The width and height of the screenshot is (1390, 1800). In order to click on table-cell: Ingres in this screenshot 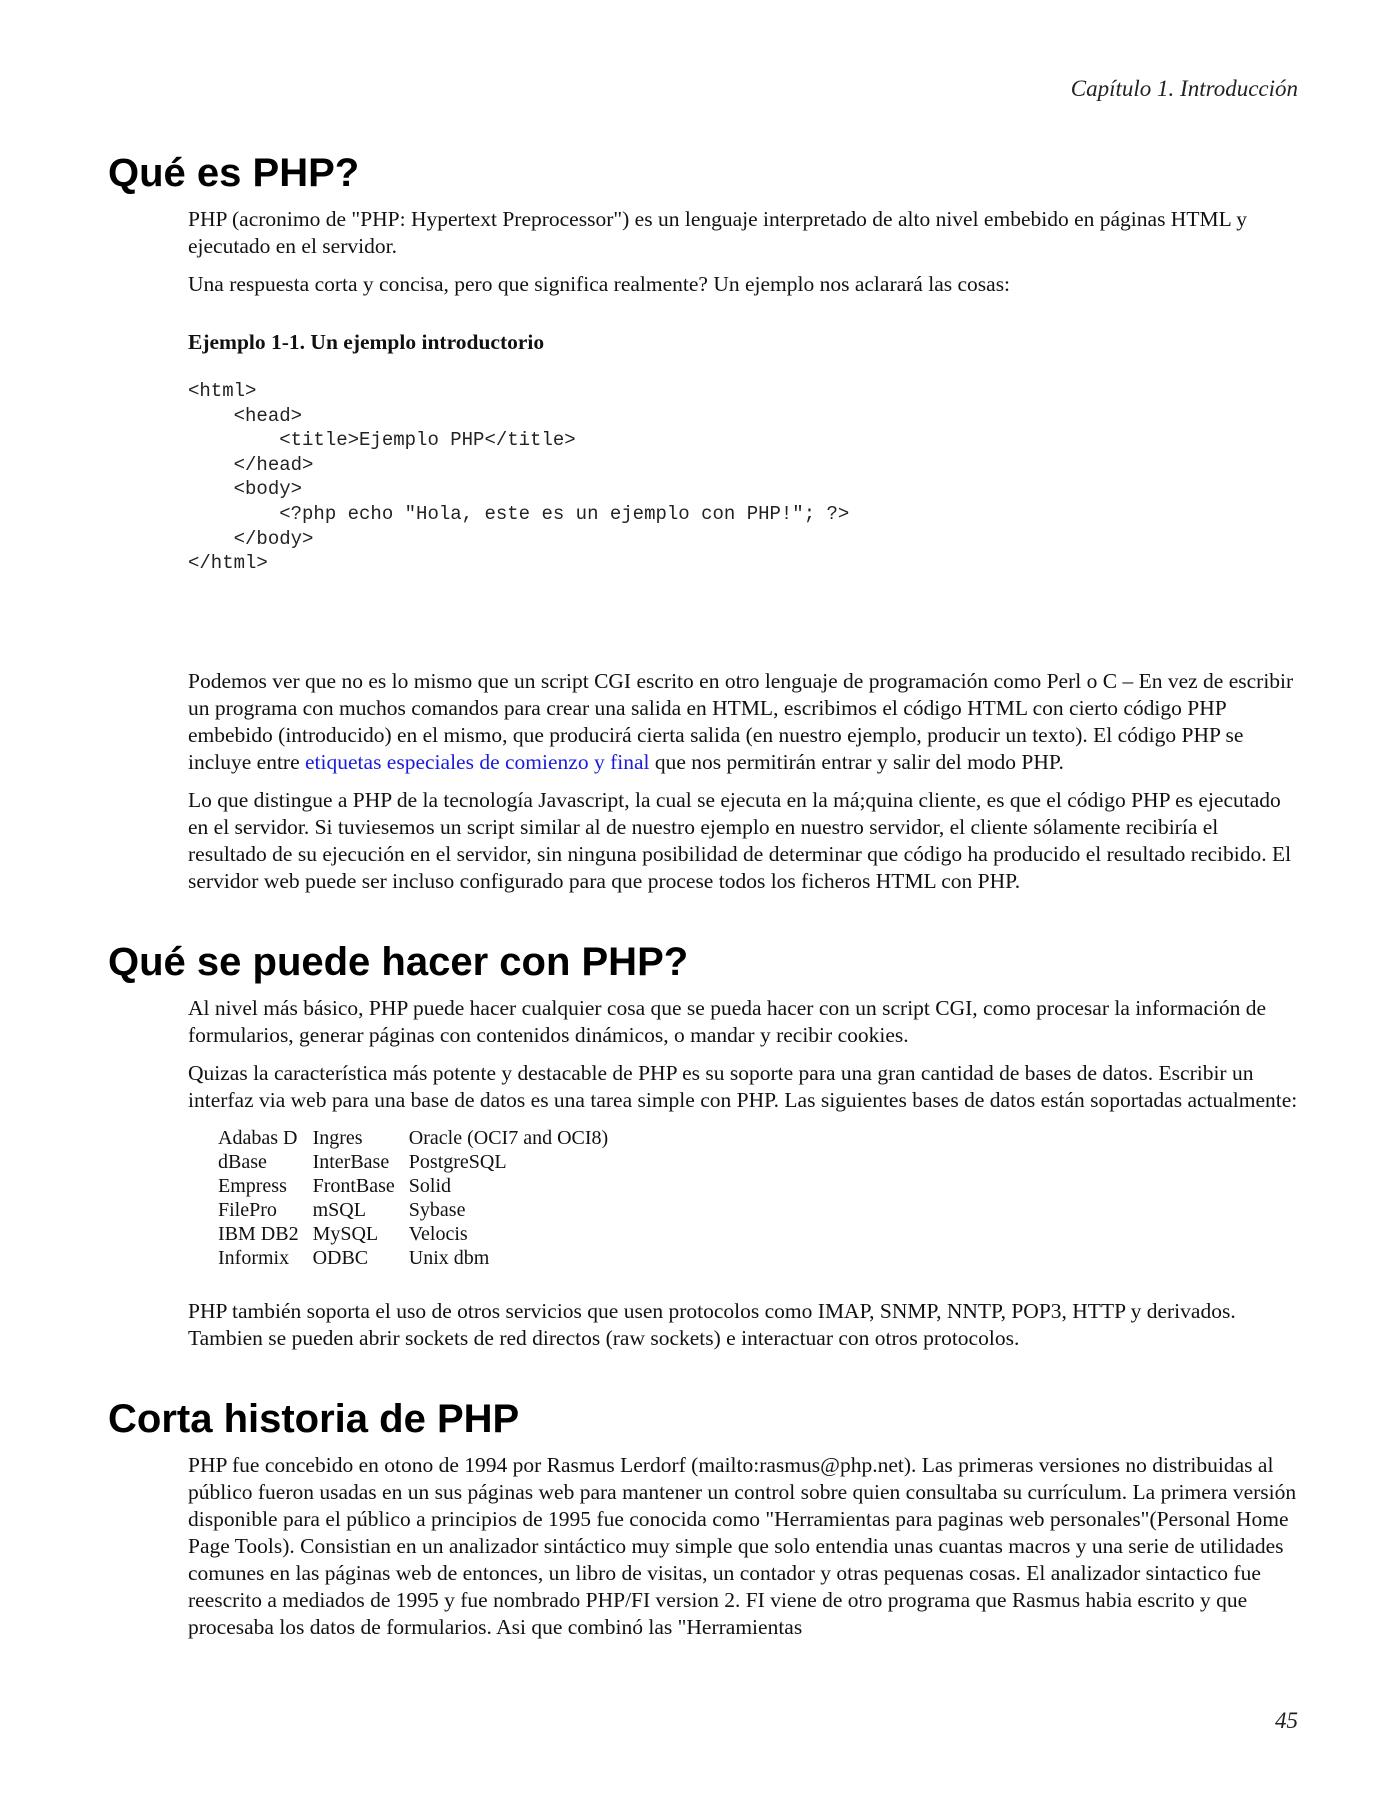, I will do `click(337, 1137)`.